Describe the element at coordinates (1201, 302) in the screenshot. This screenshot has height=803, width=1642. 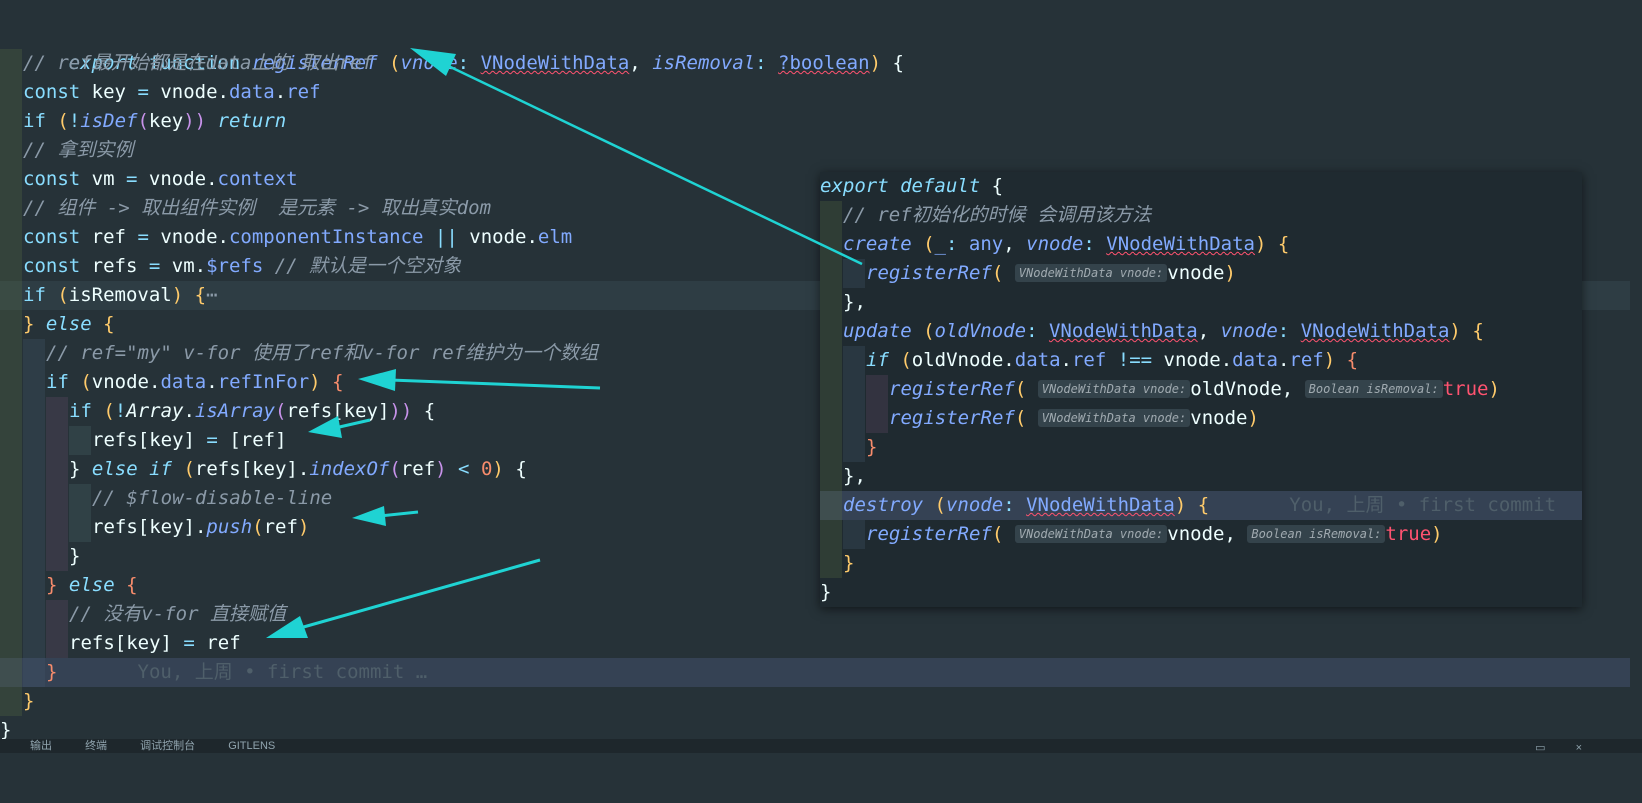
I see `popup-line-5: },` at that location.